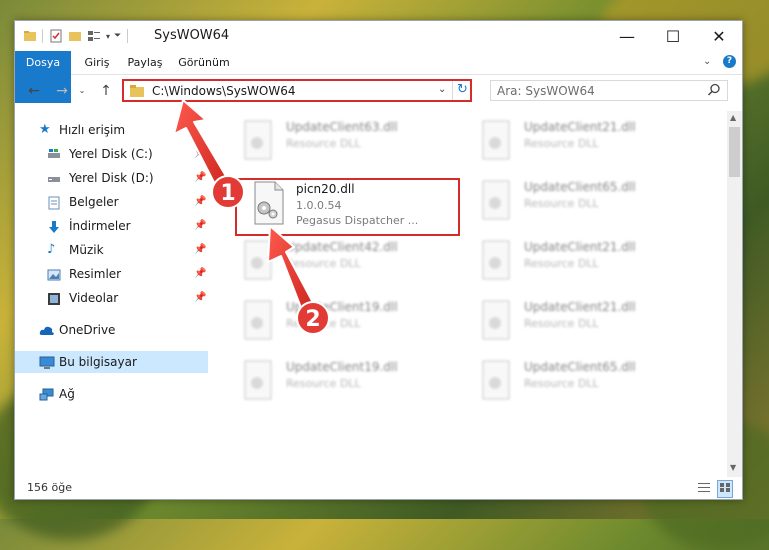  I want to click on cloud-icon, so click(46, 330).